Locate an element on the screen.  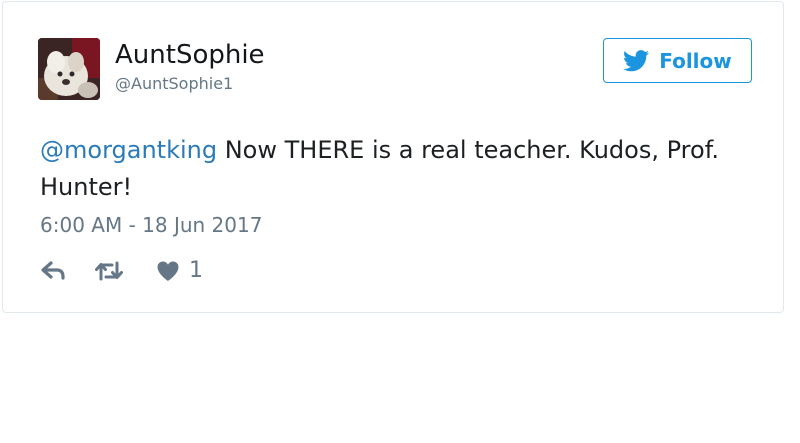
author-handle: @AuntSophie1 is located at coordinates (174, 84).